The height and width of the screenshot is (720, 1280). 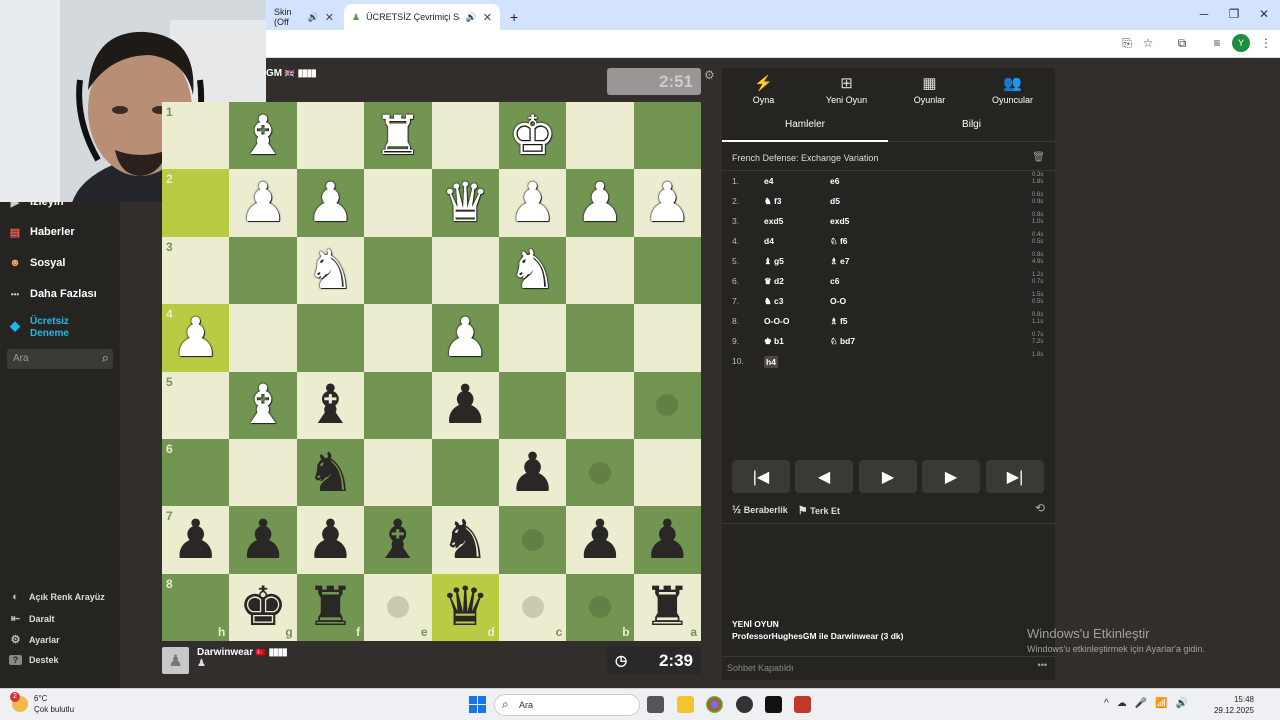 I want to click on opening-name: French Defense: Exchange Variation, so click(x=805, y=158).